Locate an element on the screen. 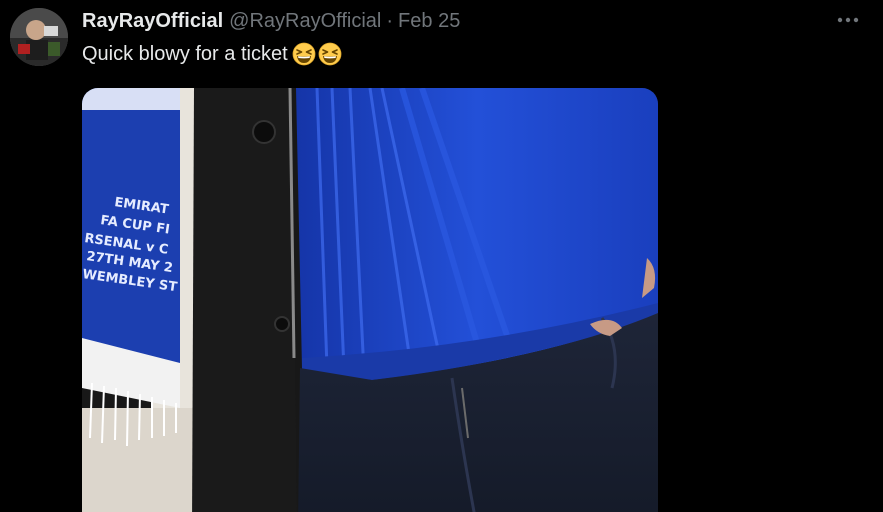 The image size is (883, 512). display-name: RayRayOfficial is located at coordinates (152, 21).